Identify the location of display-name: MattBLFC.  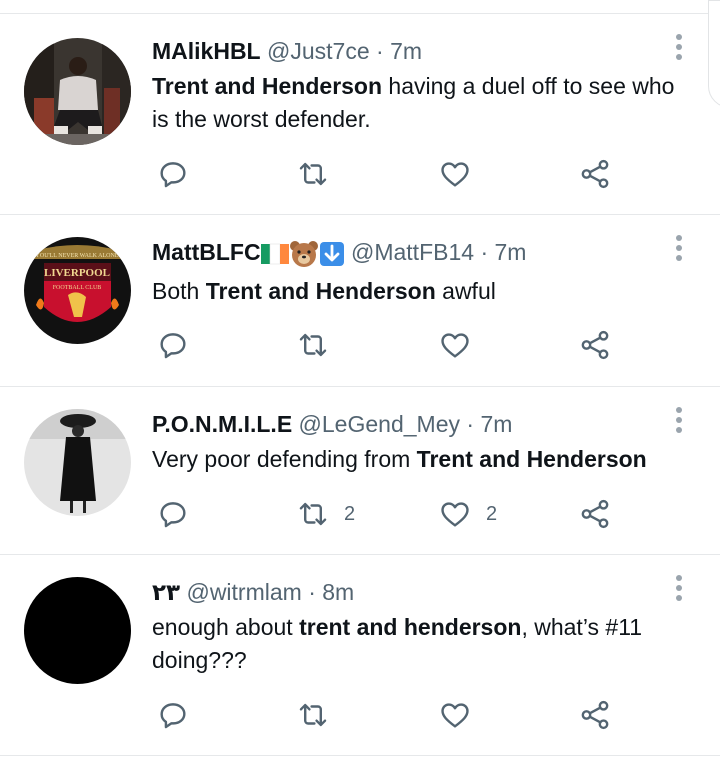
(206, 252).